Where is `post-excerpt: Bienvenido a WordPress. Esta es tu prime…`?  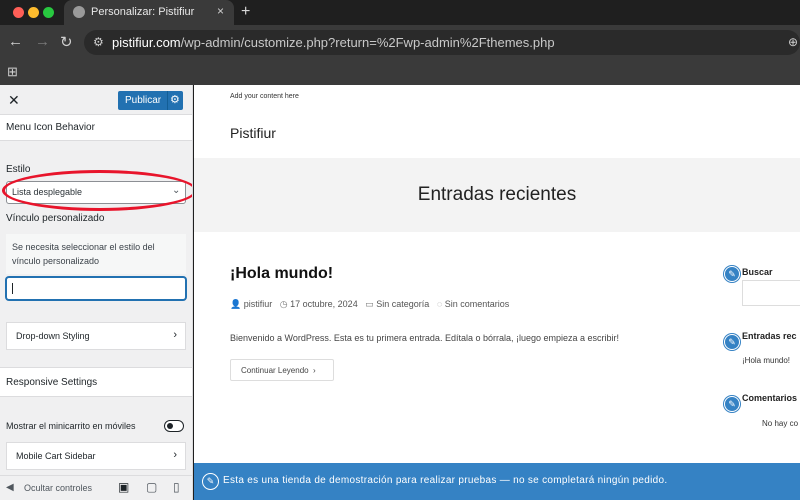
post-excerpt: Bienvenido a WordPress. Esta es tu prime… is located at coordinates (425, 338).